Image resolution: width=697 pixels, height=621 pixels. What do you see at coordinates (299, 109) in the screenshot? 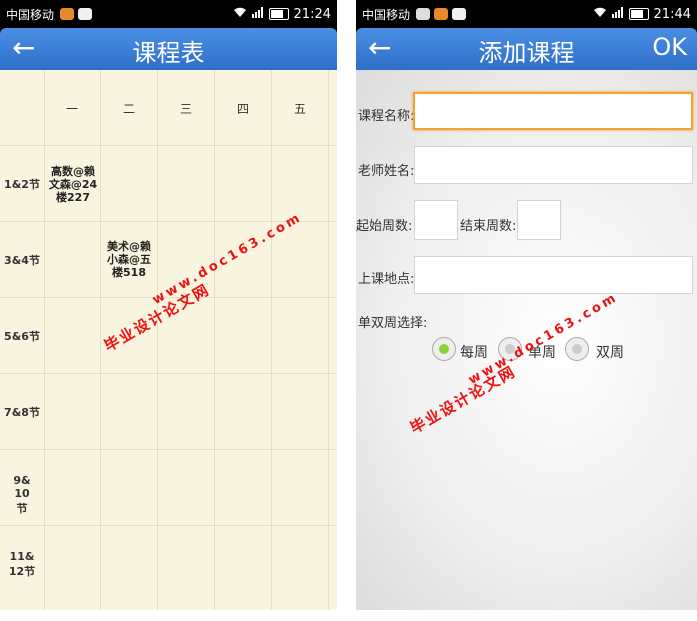
I see `day-header-fri: 五` at bounding box center [299, 109].